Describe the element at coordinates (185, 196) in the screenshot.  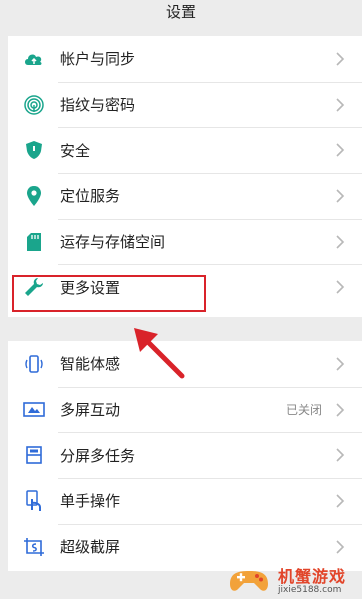
I see `row-location: 定位服务` at that location.